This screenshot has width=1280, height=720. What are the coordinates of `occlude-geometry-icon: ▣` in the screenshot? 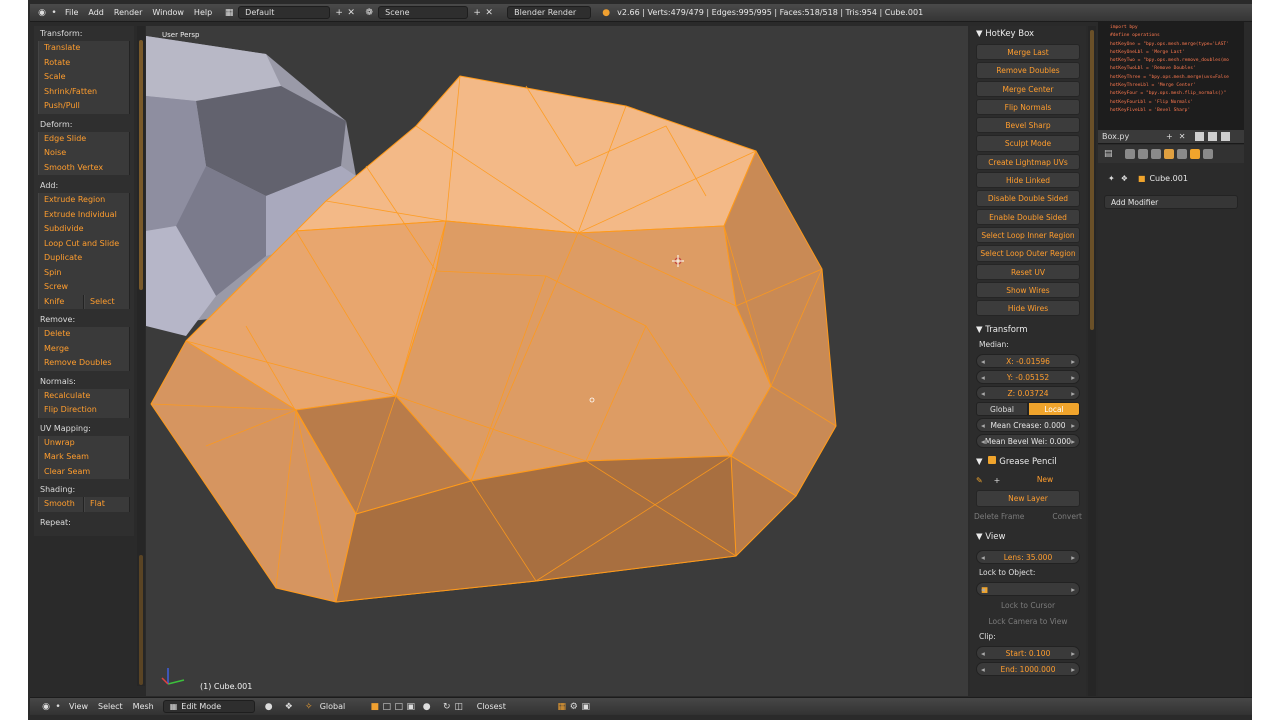 It's located at (411, 707).